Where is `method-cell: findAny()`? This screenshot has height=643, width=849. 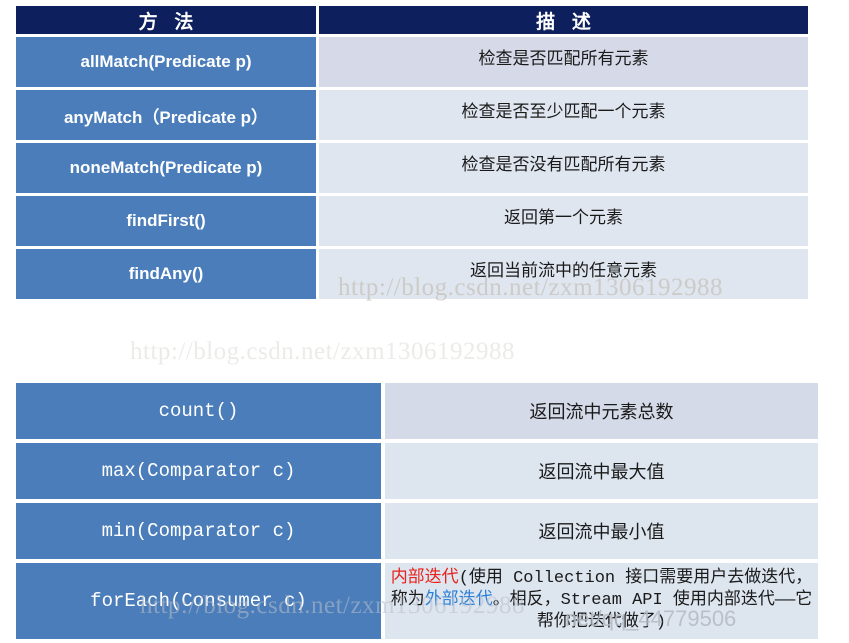
method-cell: findAny() is located at coordinates (166, 274).